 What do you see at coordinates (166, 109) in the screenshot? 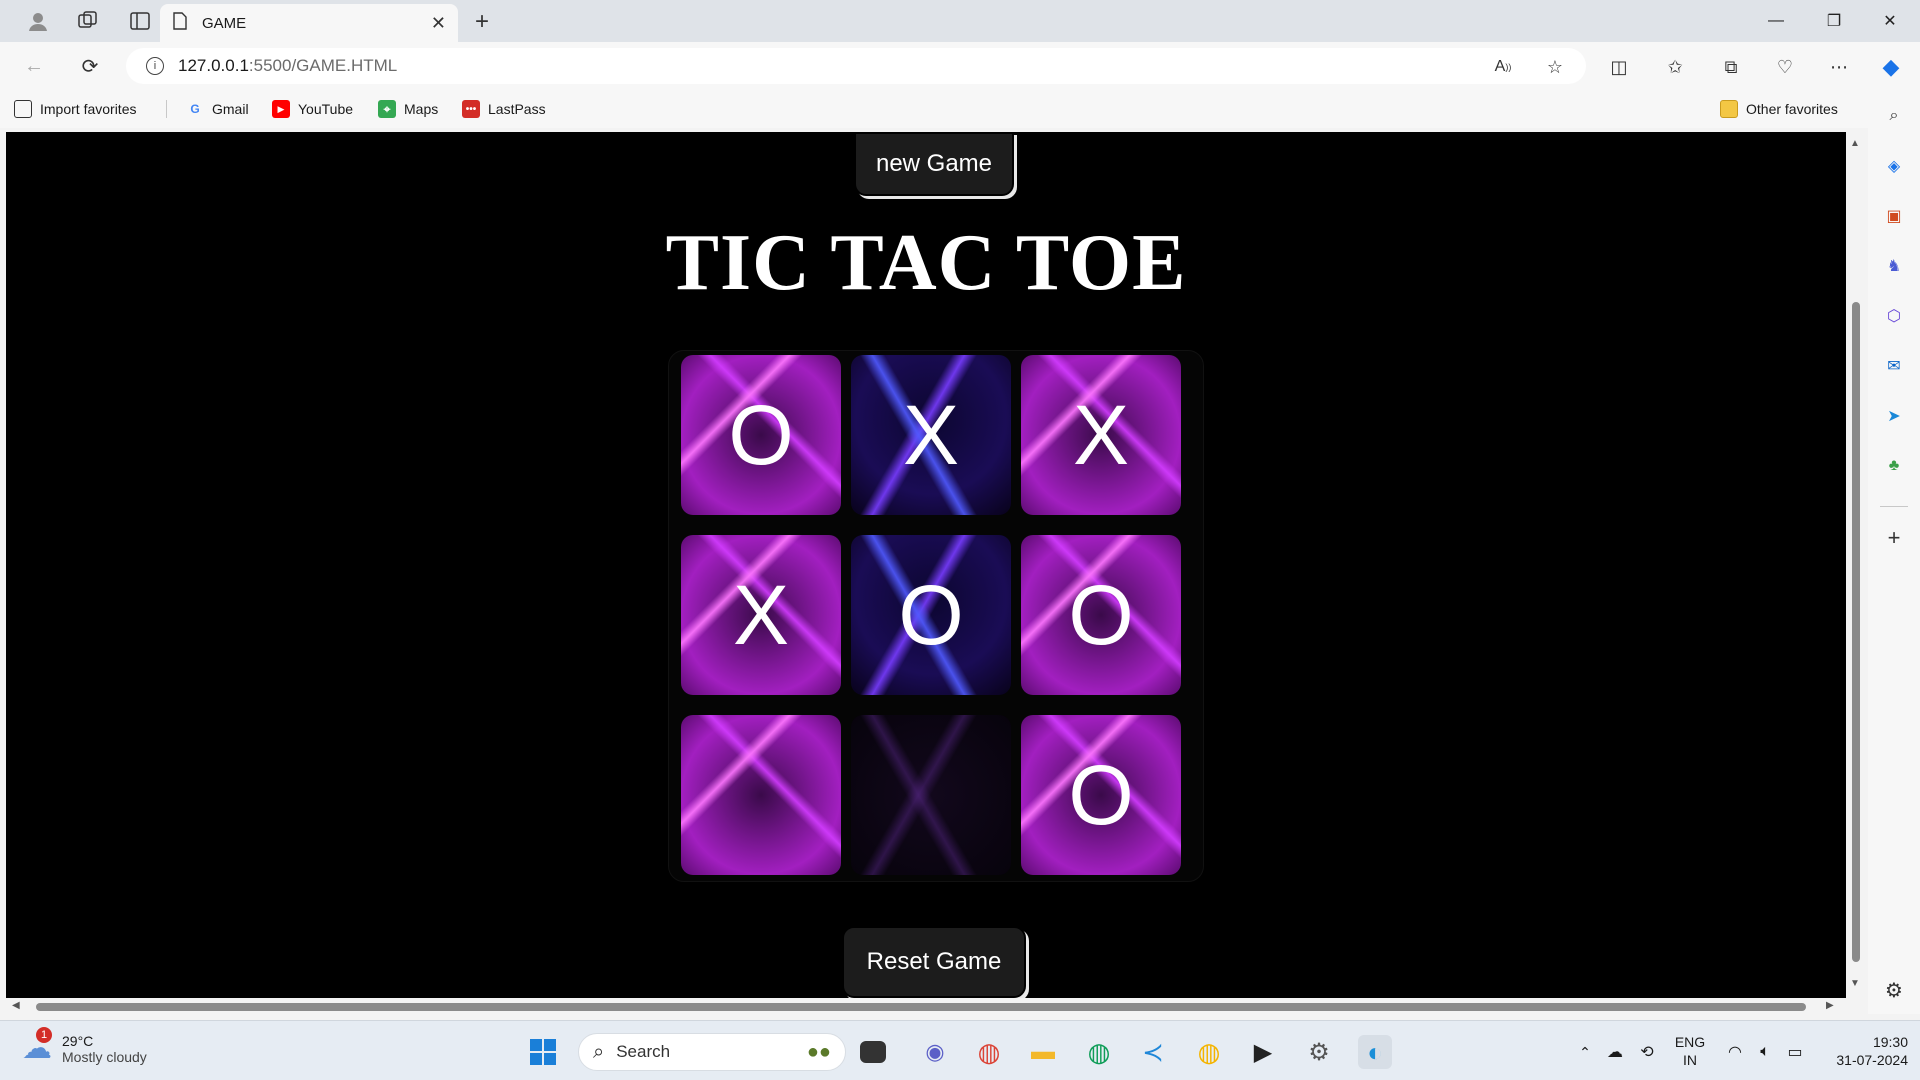
I see `divider` at bounding box center [166, 109].